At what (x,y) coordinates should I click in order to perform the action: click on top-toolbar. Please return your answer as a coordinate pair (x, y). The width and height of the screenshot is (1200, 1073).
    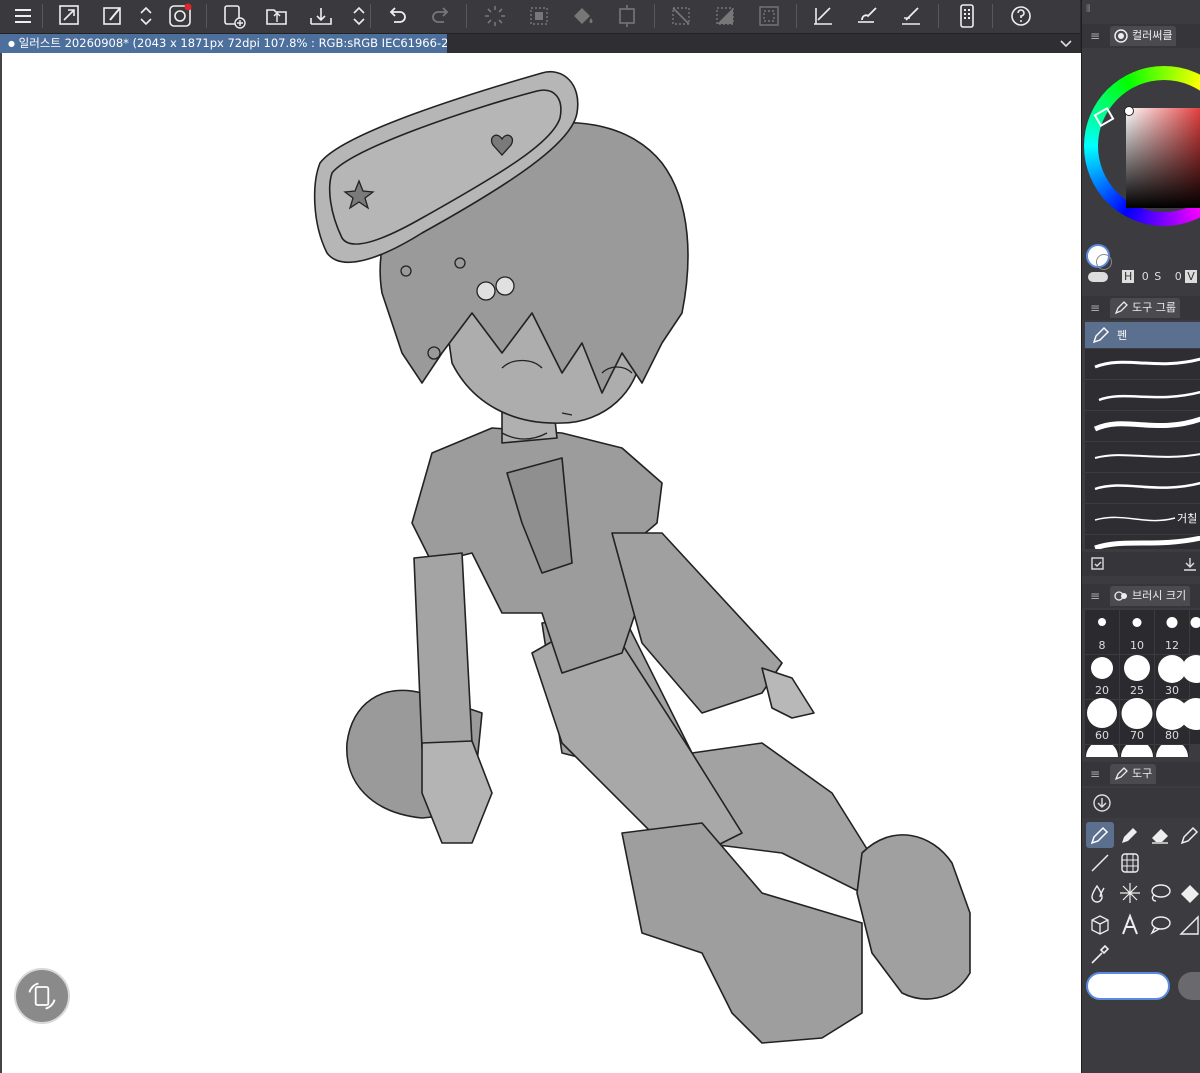
    Looking at the image, I should click on (540, 17).